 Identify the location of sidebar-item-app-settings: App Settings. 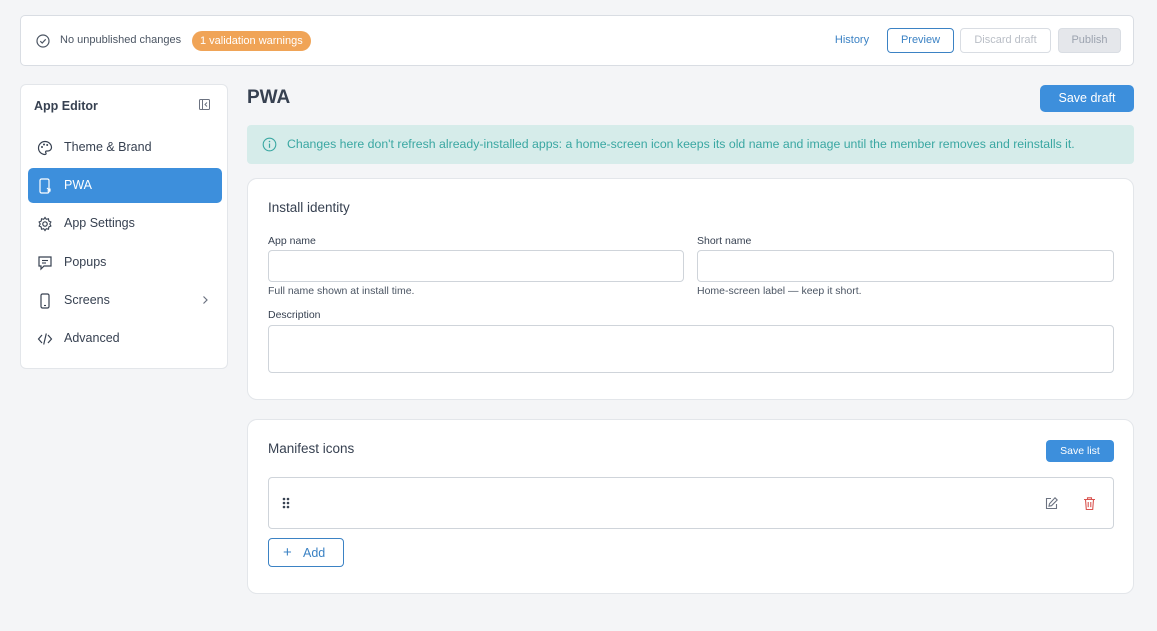
(125, 223).